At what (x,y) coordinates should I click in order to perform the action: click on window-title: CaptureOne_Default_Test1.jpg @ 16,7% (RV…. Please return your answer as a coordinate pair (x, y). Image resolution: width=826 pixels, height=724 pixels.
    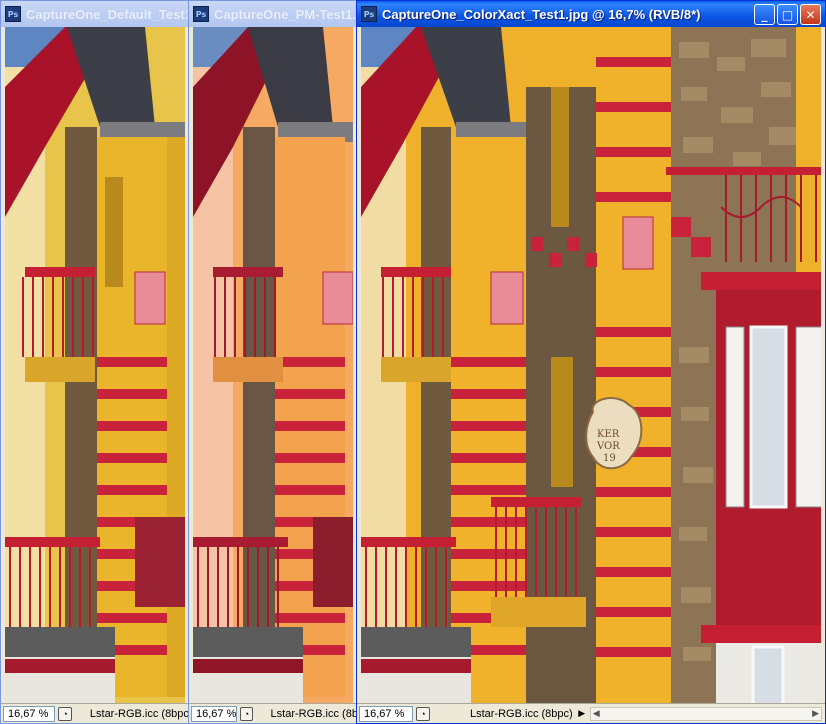
    Looking at the image, I should click on (107, 14).